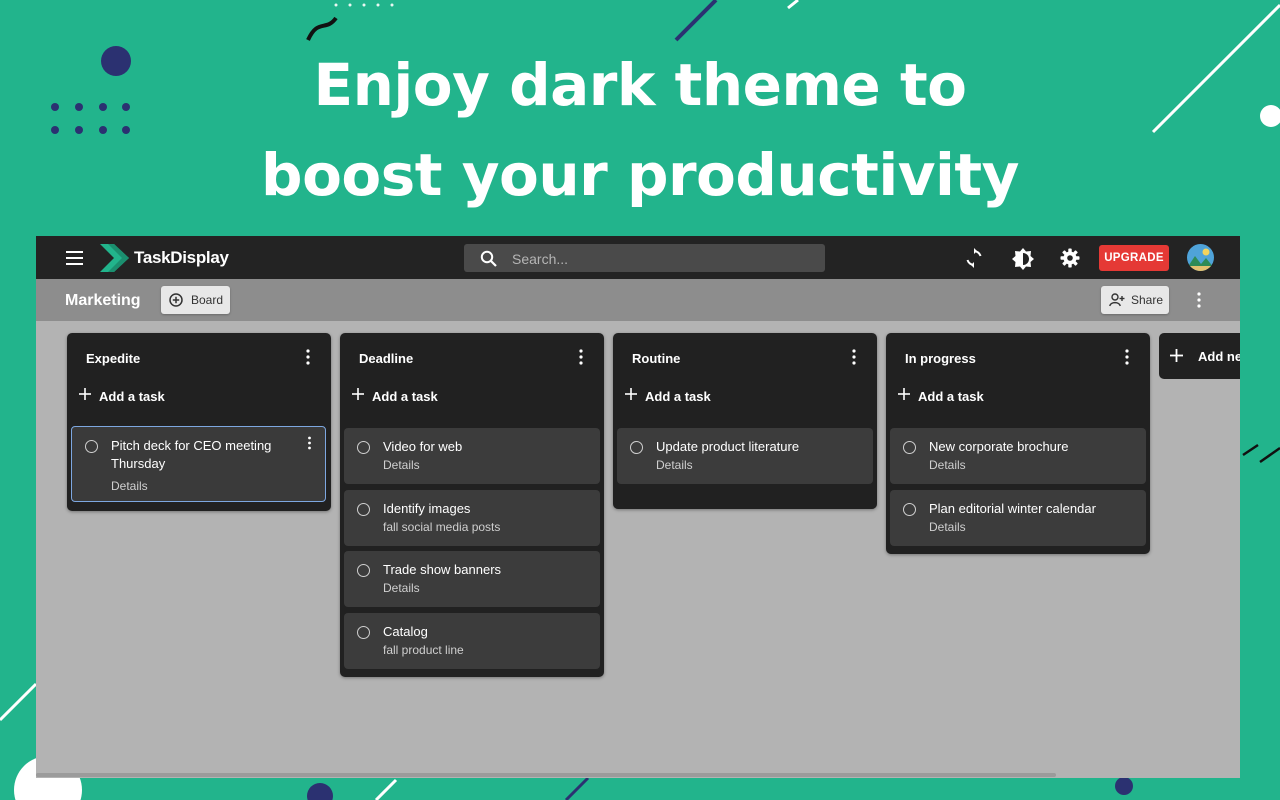 The height and width of the screenshot is (800, 1280). I want to click on add-column-label: Add new, so click(1219, 356).